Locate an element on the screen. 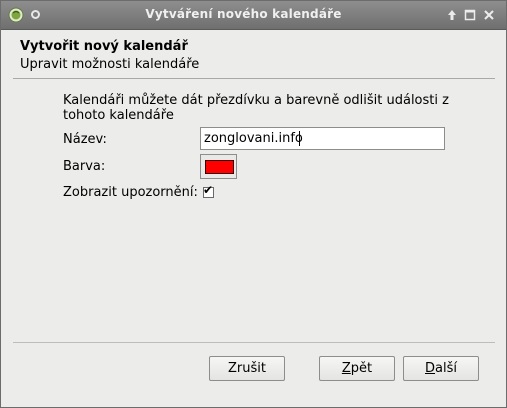 Image resolution: width=507 pixels, height=408 pixels. cancel-button: Zrušit is located at coordinates (247, 368).